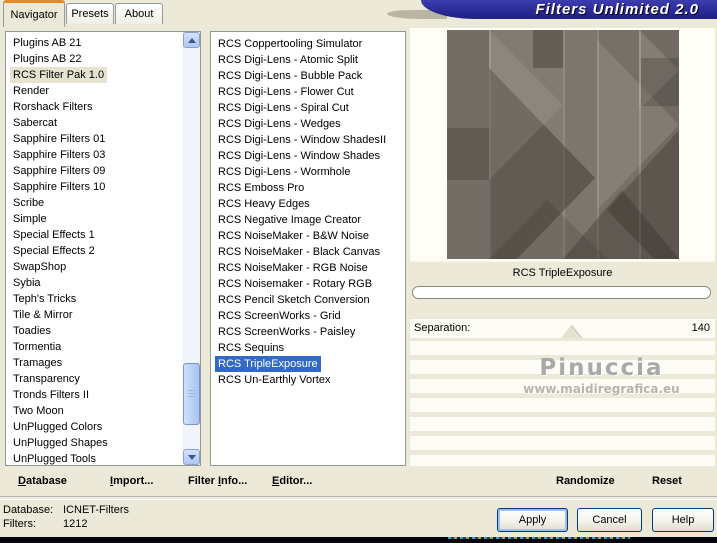 The height and width of the screenshot is (543, 717). I want to click on navigator-item: Sapphire Filters 10, so click(59, 187).